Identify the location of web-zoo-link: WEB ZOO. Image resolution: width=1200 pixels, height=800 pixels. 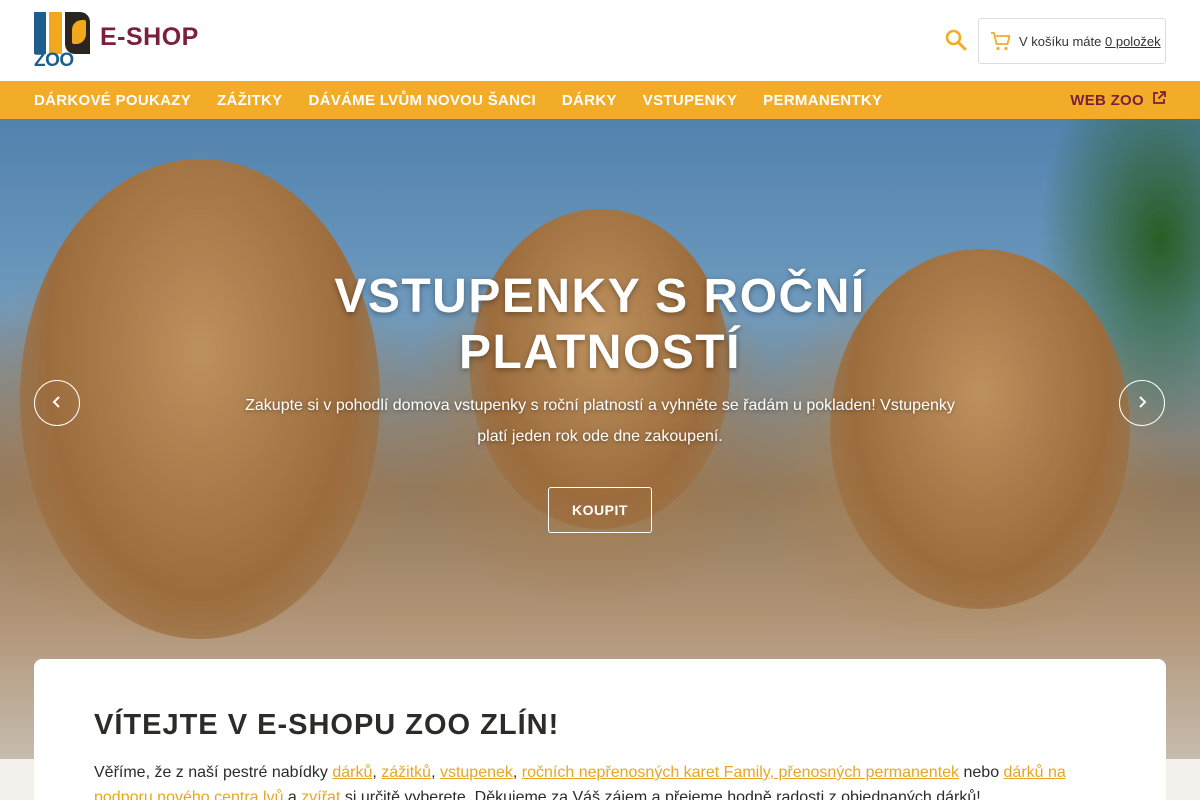
(1118, 100).